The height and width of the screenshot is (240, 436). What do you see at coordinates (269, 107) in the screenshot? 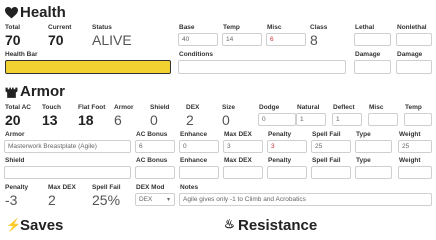
I see `dodge-label: Dodge` at bounding box center [269, 107].